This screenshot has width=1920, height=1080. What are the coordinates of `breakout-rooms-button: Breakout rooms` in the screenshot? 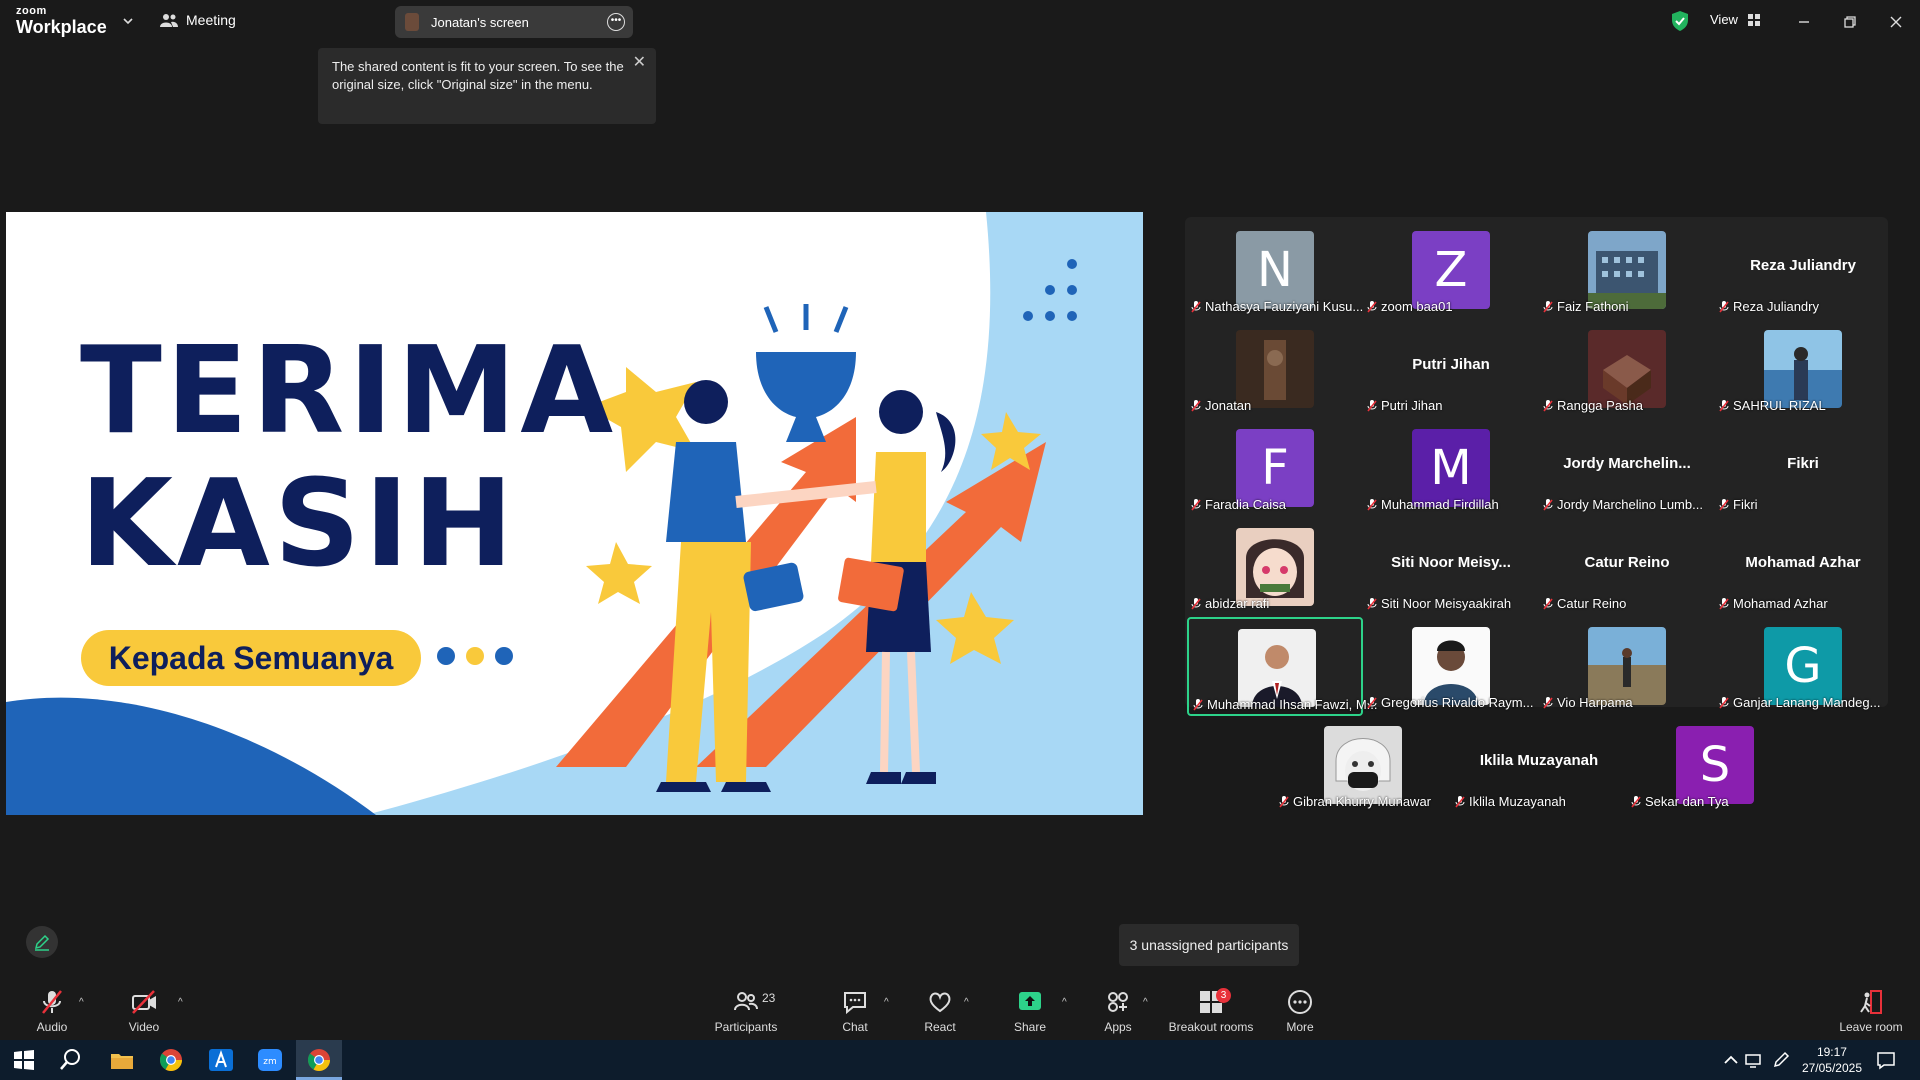 It's located at (1211, 1010).